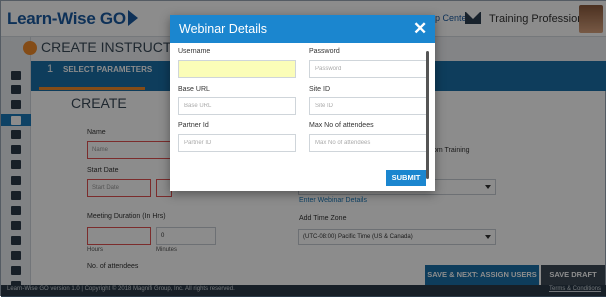 Image resolution: width=606 pixels, height=297 pixels. Describe the element at coordinates (341, 125) in the screenshot. I see `max-attendees-label: Max No of attendees` at that location.